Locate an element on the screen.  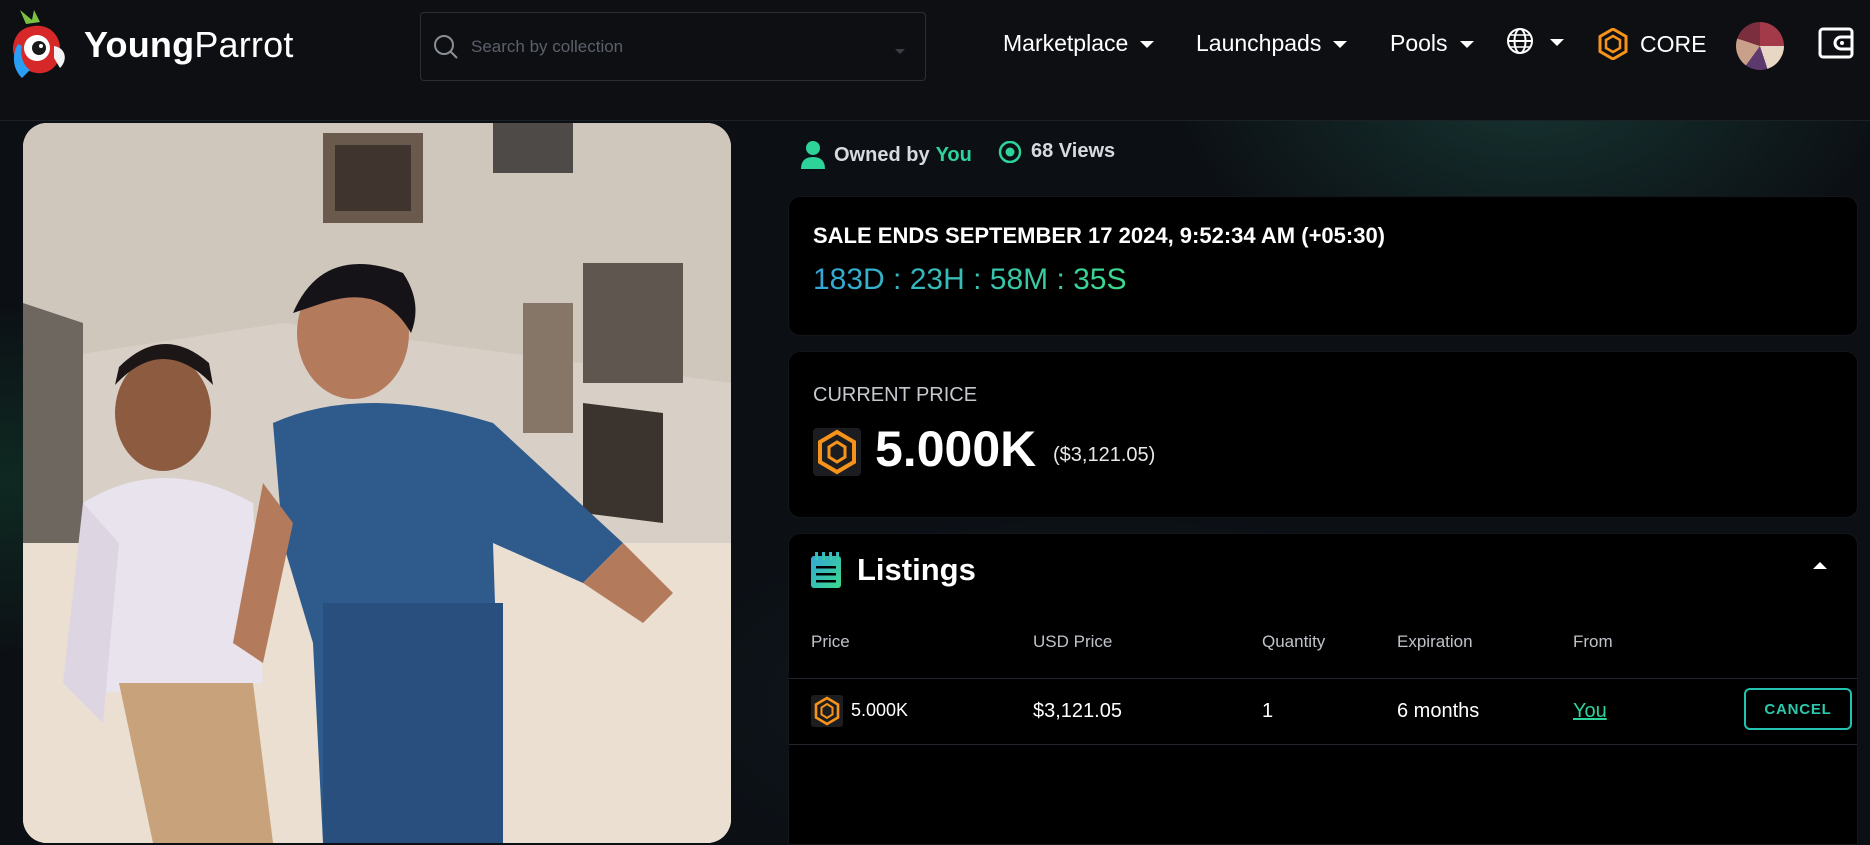
current-price-label: CURRENT PRICE is located at coordinates (895, 395).